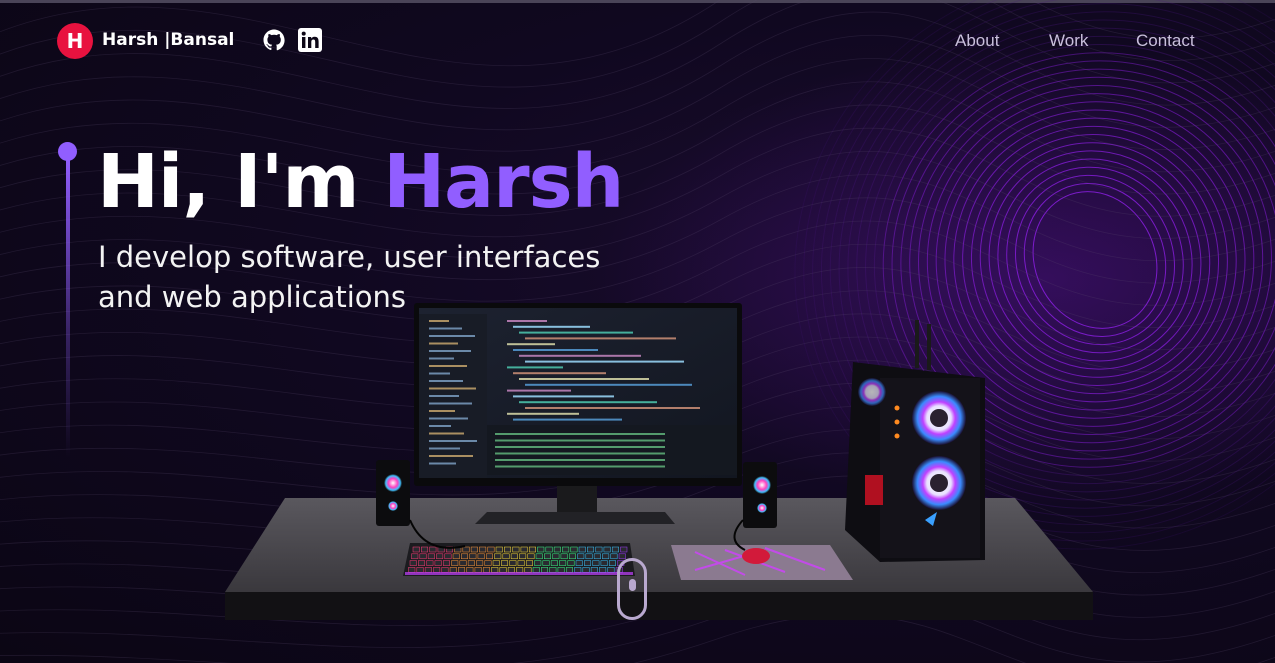 Image resolution: width=1275 pixels, height=663 pixels. I want to click on right-speaker, so click(760, 495).